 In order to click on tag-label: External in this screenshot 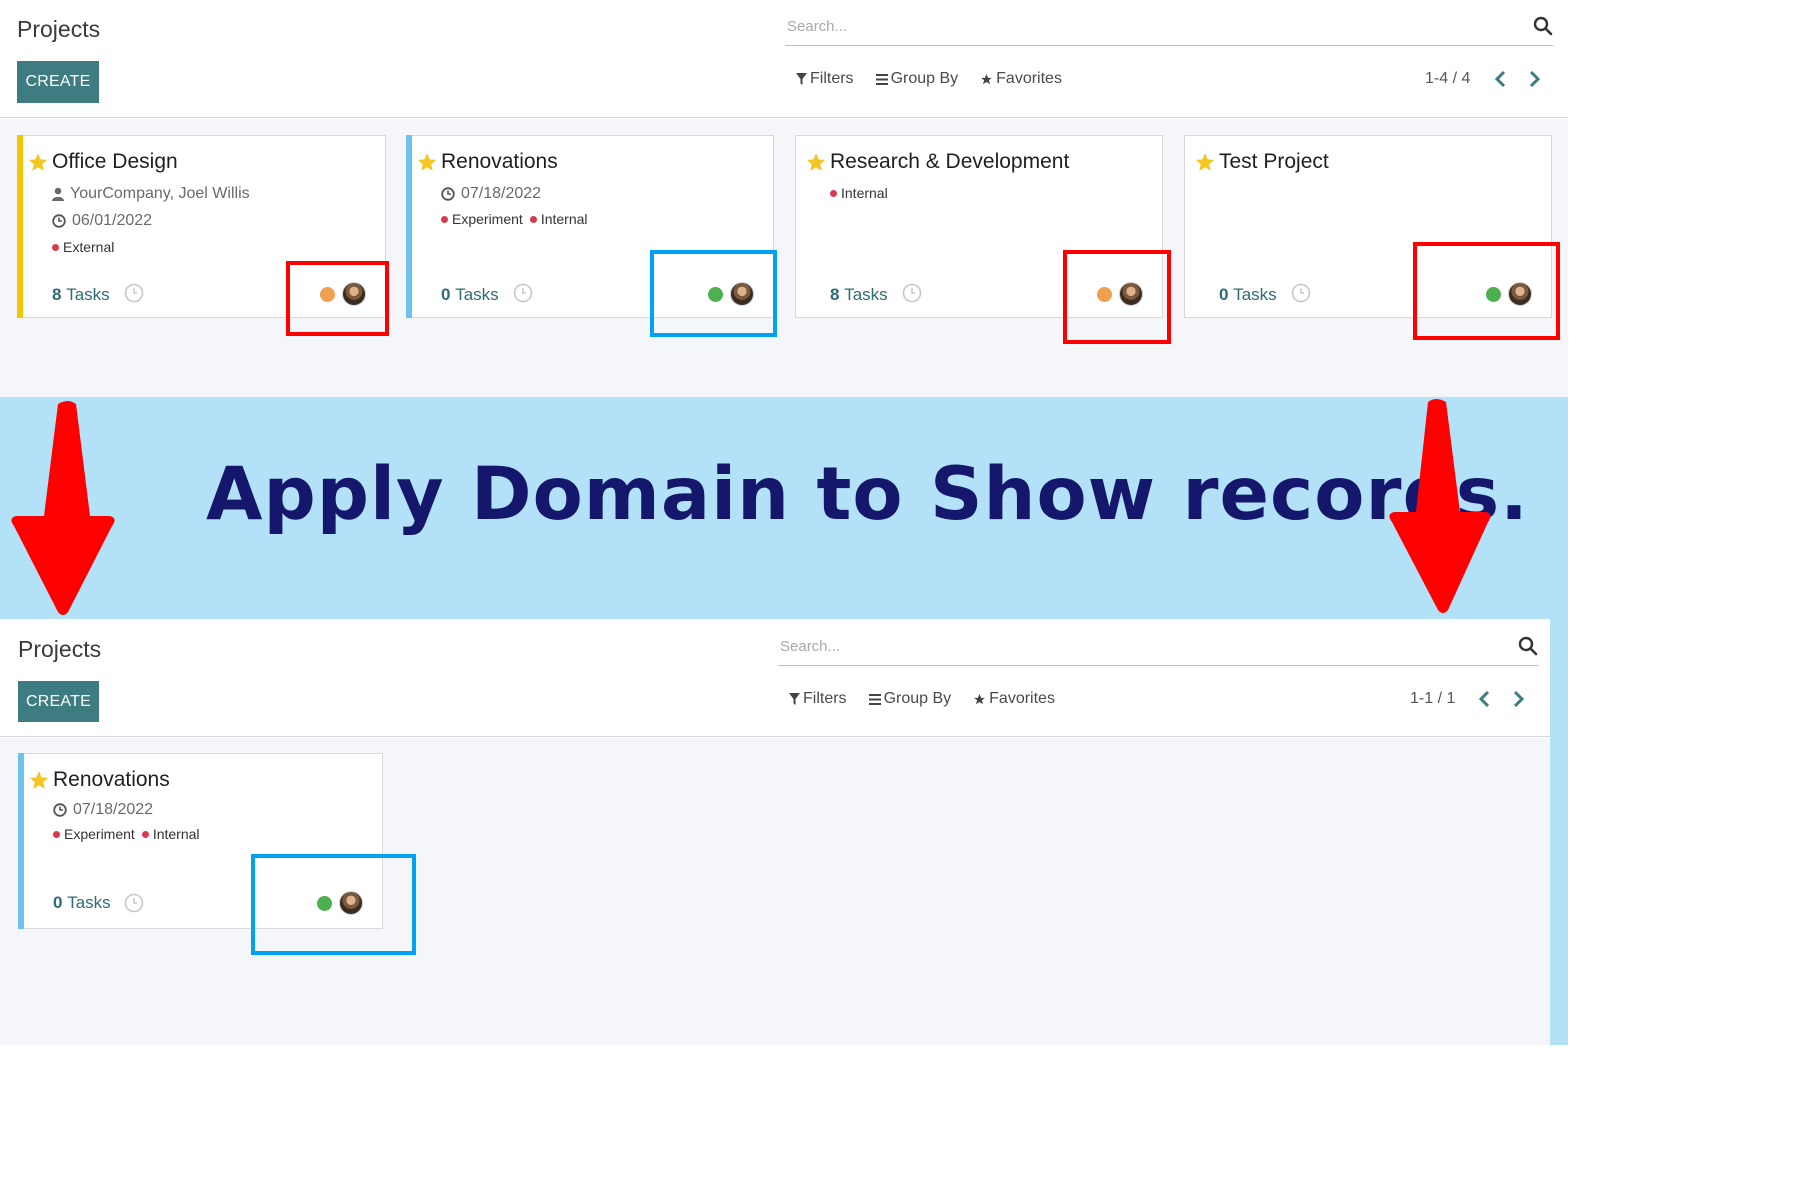, I will do `click(88, 247)`.